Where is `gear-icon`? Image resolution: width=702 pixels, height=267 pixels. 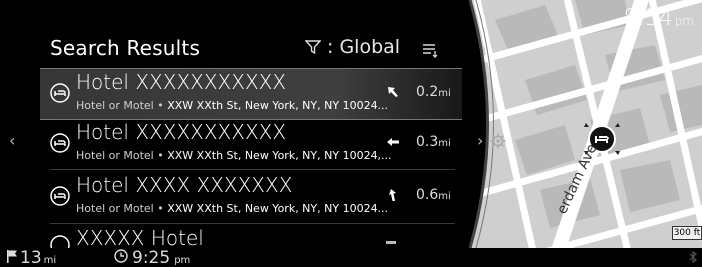 gear-icon is located at coordinates (498, 141).